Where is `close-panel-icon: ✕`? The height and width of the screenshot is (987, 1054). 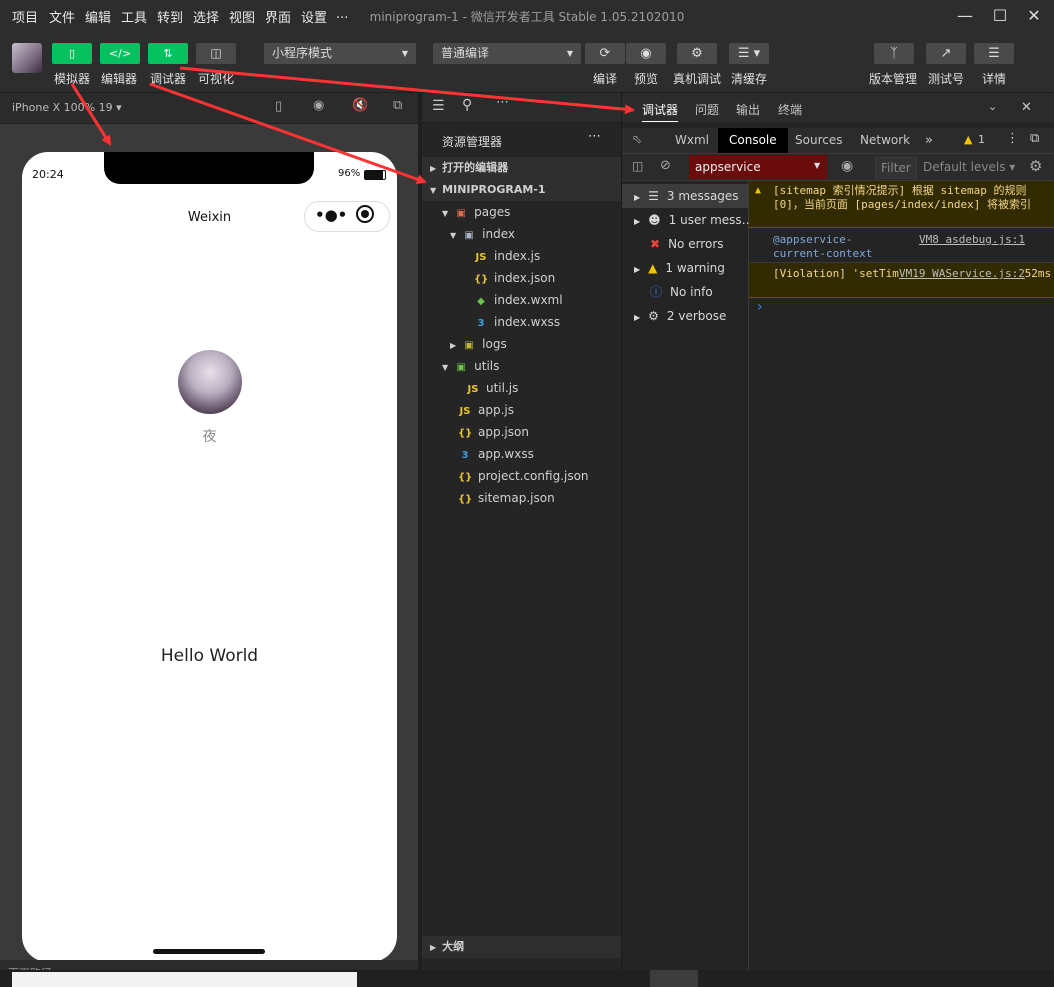 close-panel-icon: ✕ is located at coordinates (1026, 107).